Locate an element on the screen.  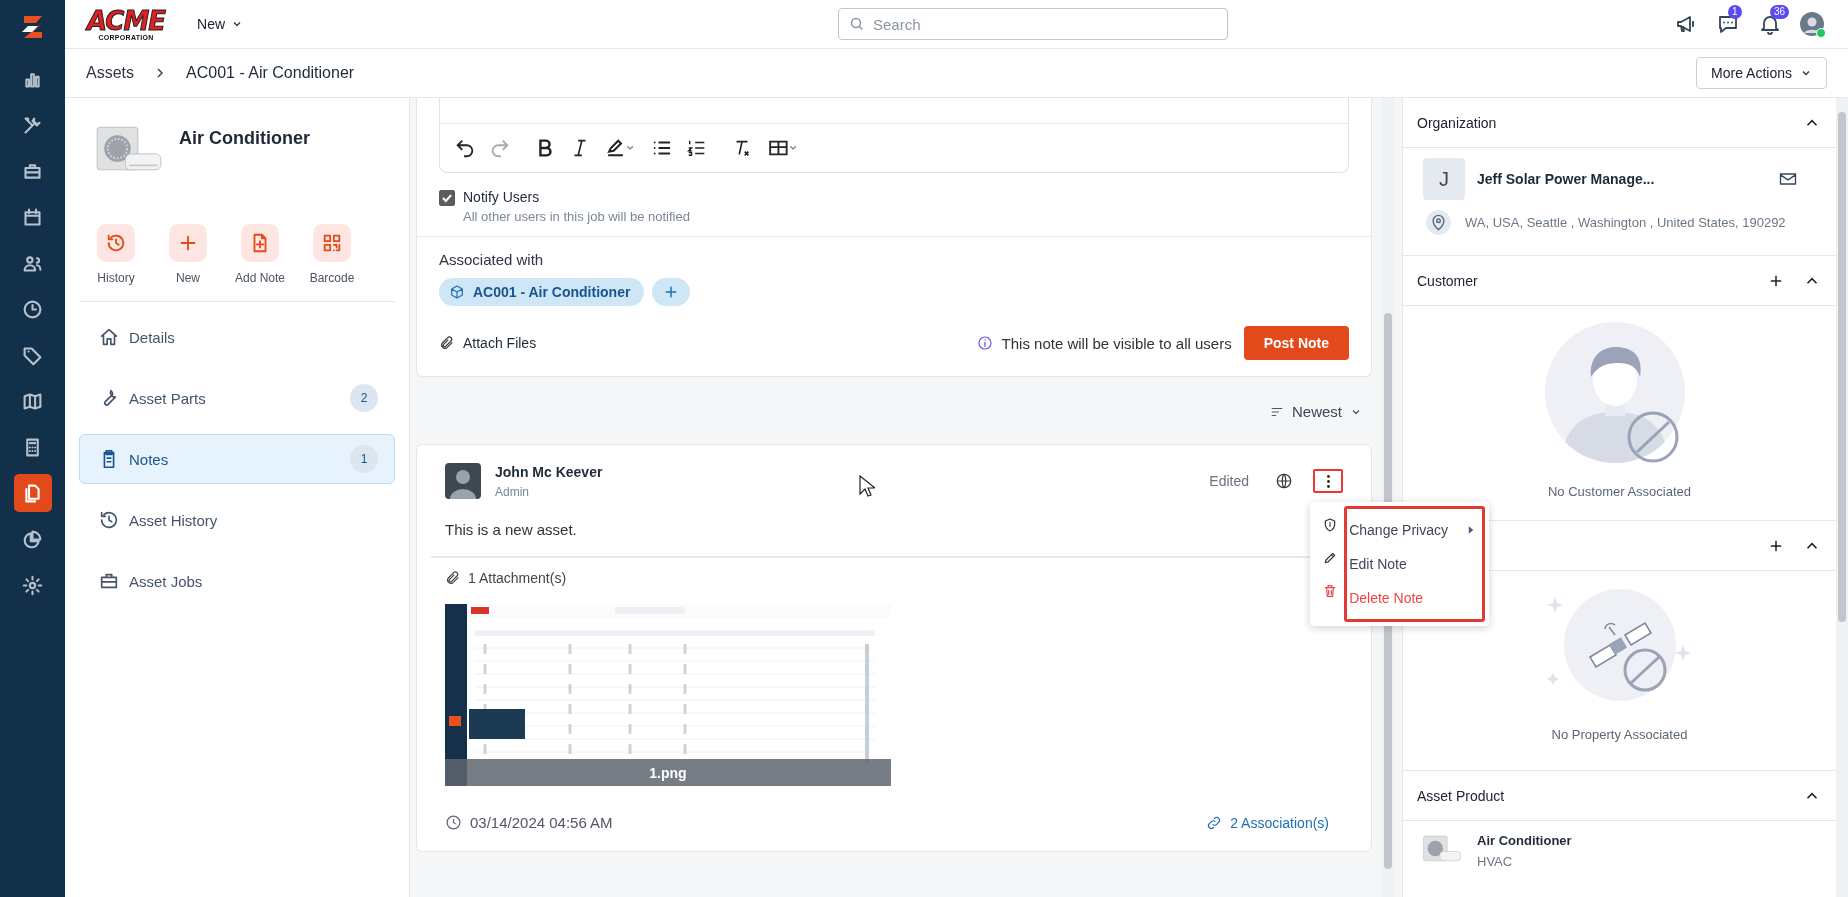
quick-action: Barcode is located at coordinates (332, 254).